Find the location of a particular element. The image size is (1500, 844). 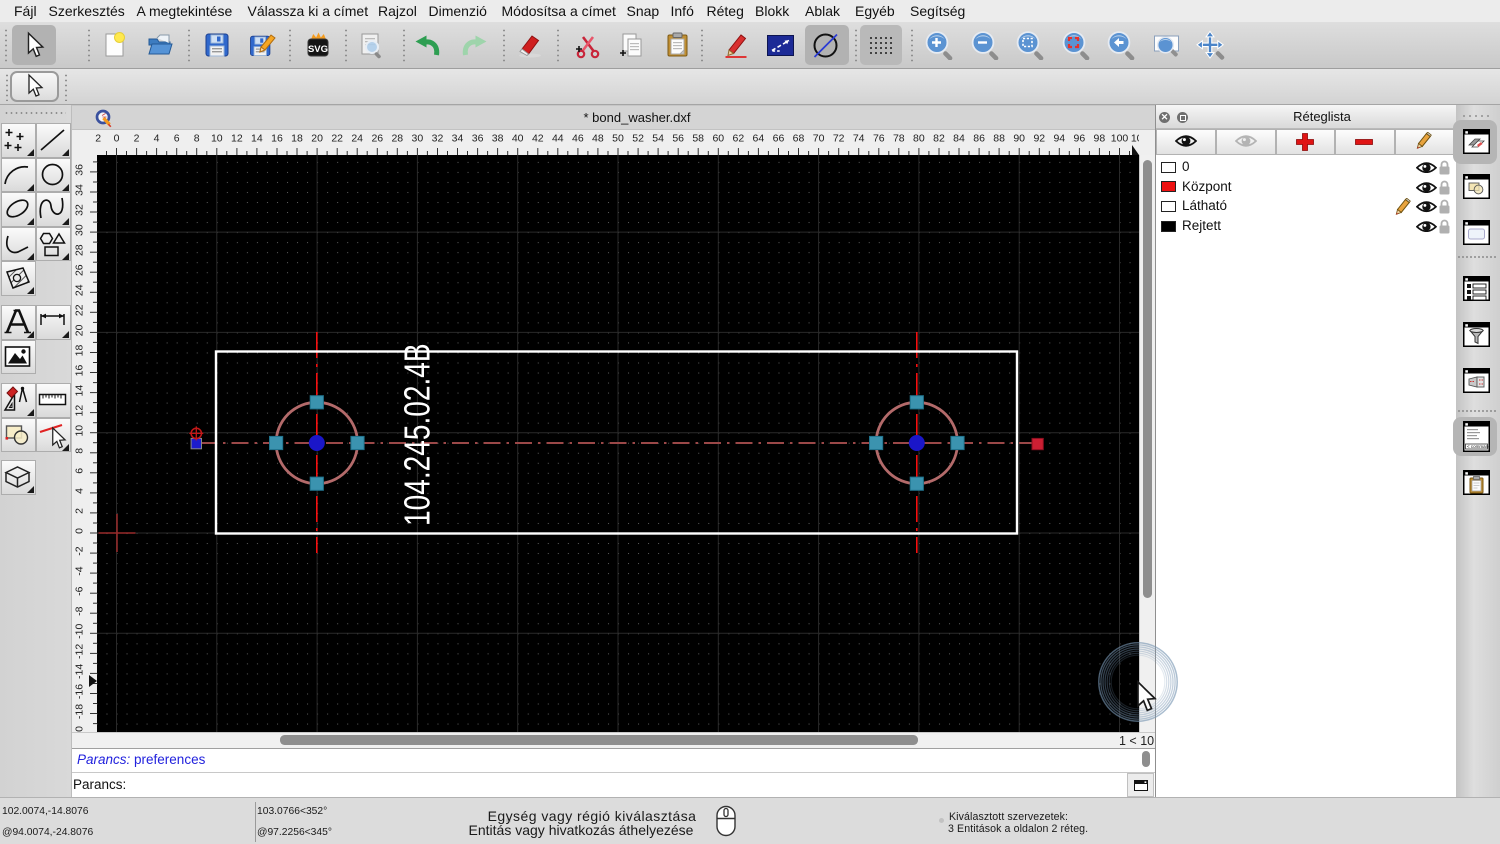

svg-text: 68 is located at coordinates (799, 139).